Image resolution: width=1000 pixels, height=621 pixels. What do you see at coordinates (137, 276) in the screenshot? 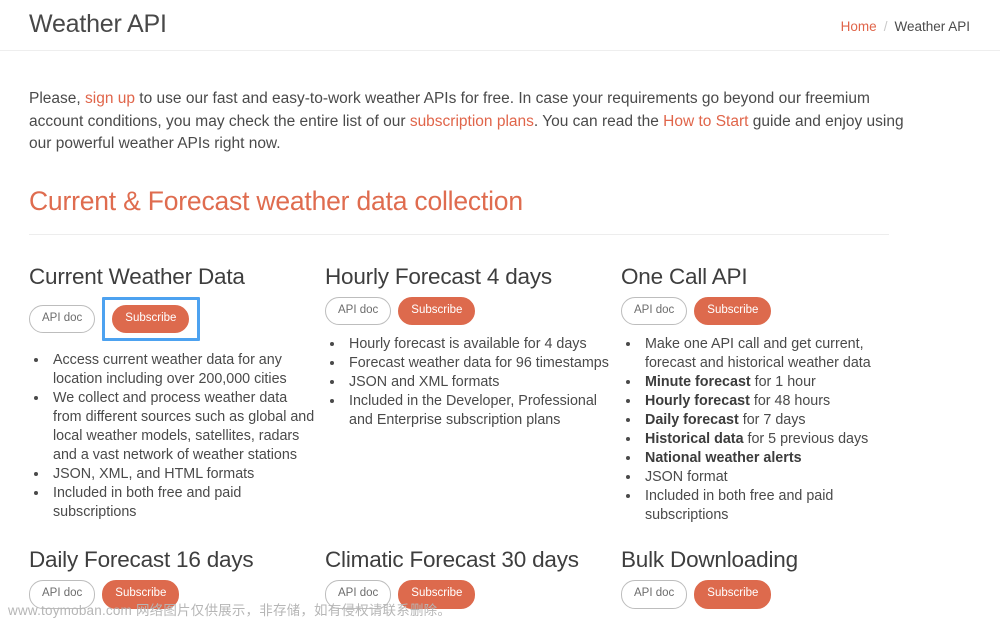
I see `api-card-title: Current Weather Data` at bounding box center [137, 276].